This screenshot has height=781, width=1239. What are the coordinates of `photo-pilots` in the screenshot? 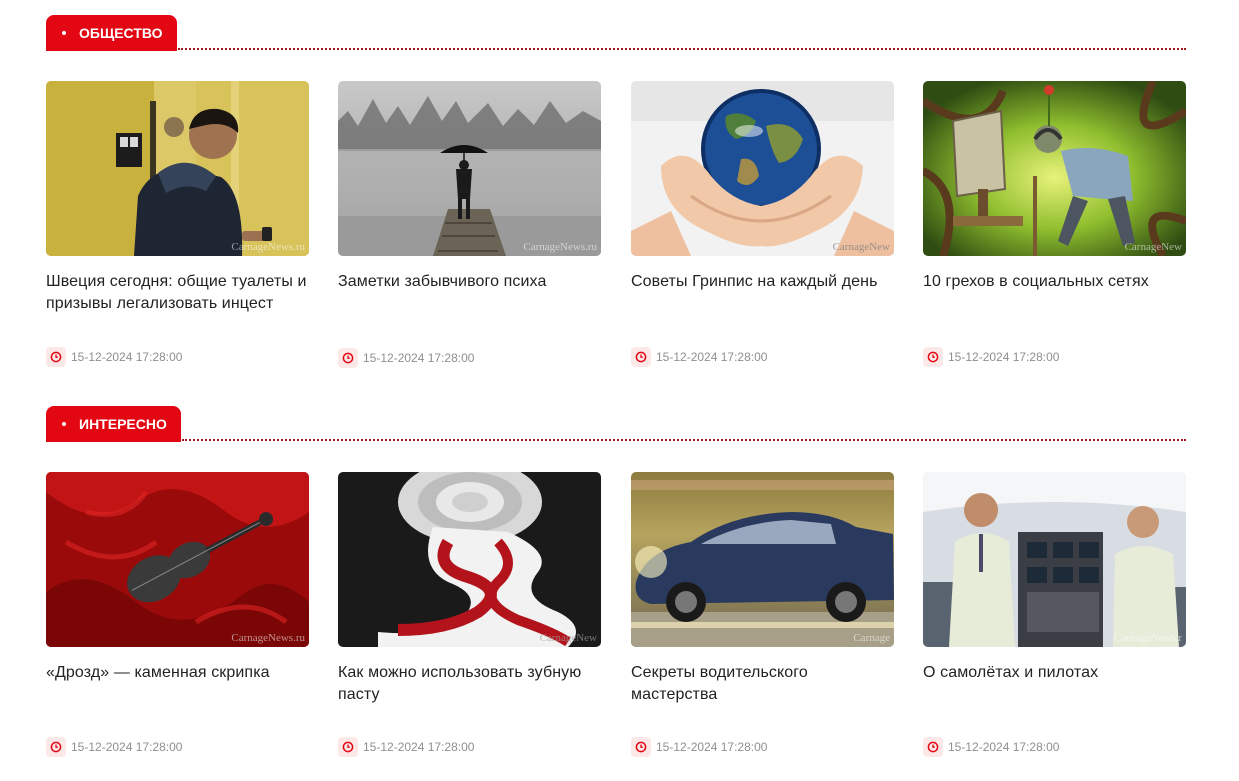 It's located at (1054, 559).